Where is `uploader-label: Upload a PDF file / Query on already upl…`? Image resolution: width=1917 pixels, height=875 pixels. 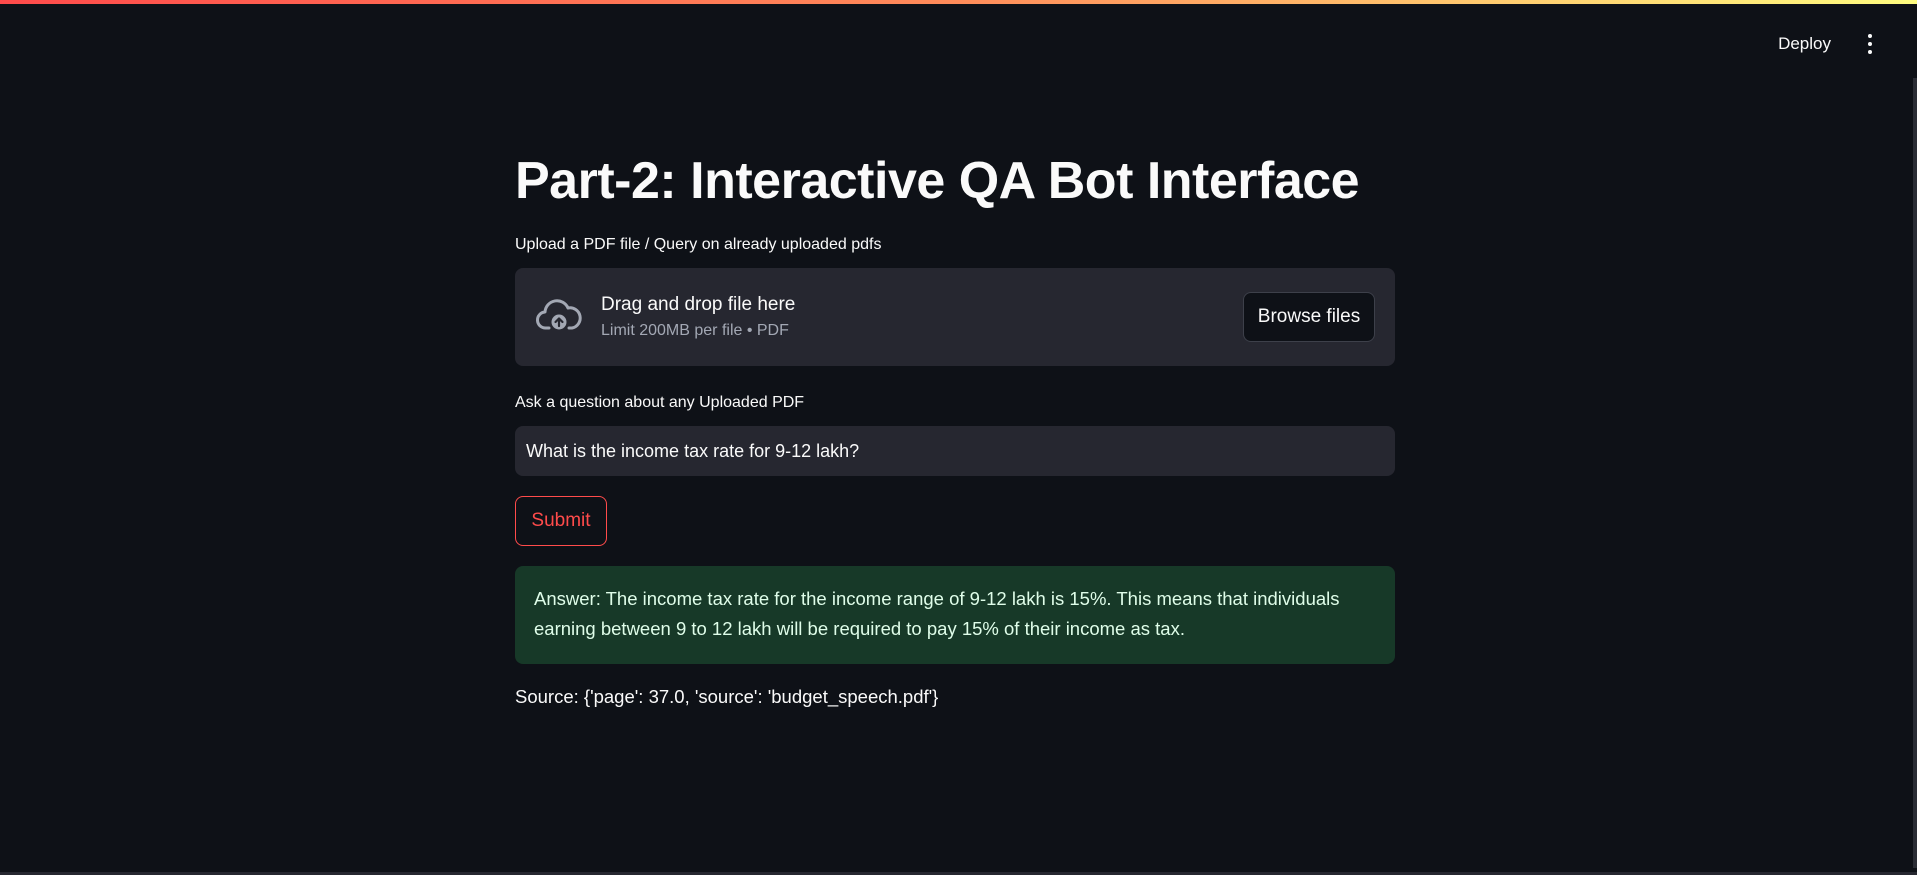 uploader-label: Upload a PDF file / Query on already upl… is located at coordinates (698, 244).